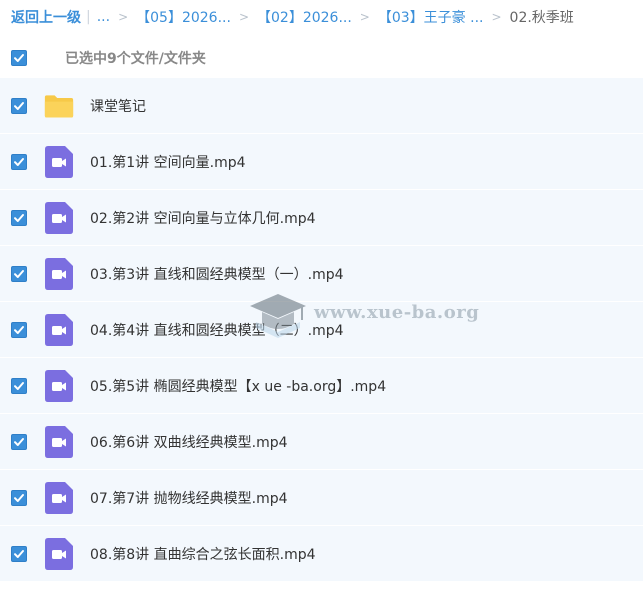 The width and height of the screenshot is (643, 593). What do you see at coordinates (321, 106) in the screenshot?
I see `list-item: 课堂笔记` at bounding box center [321, 106].